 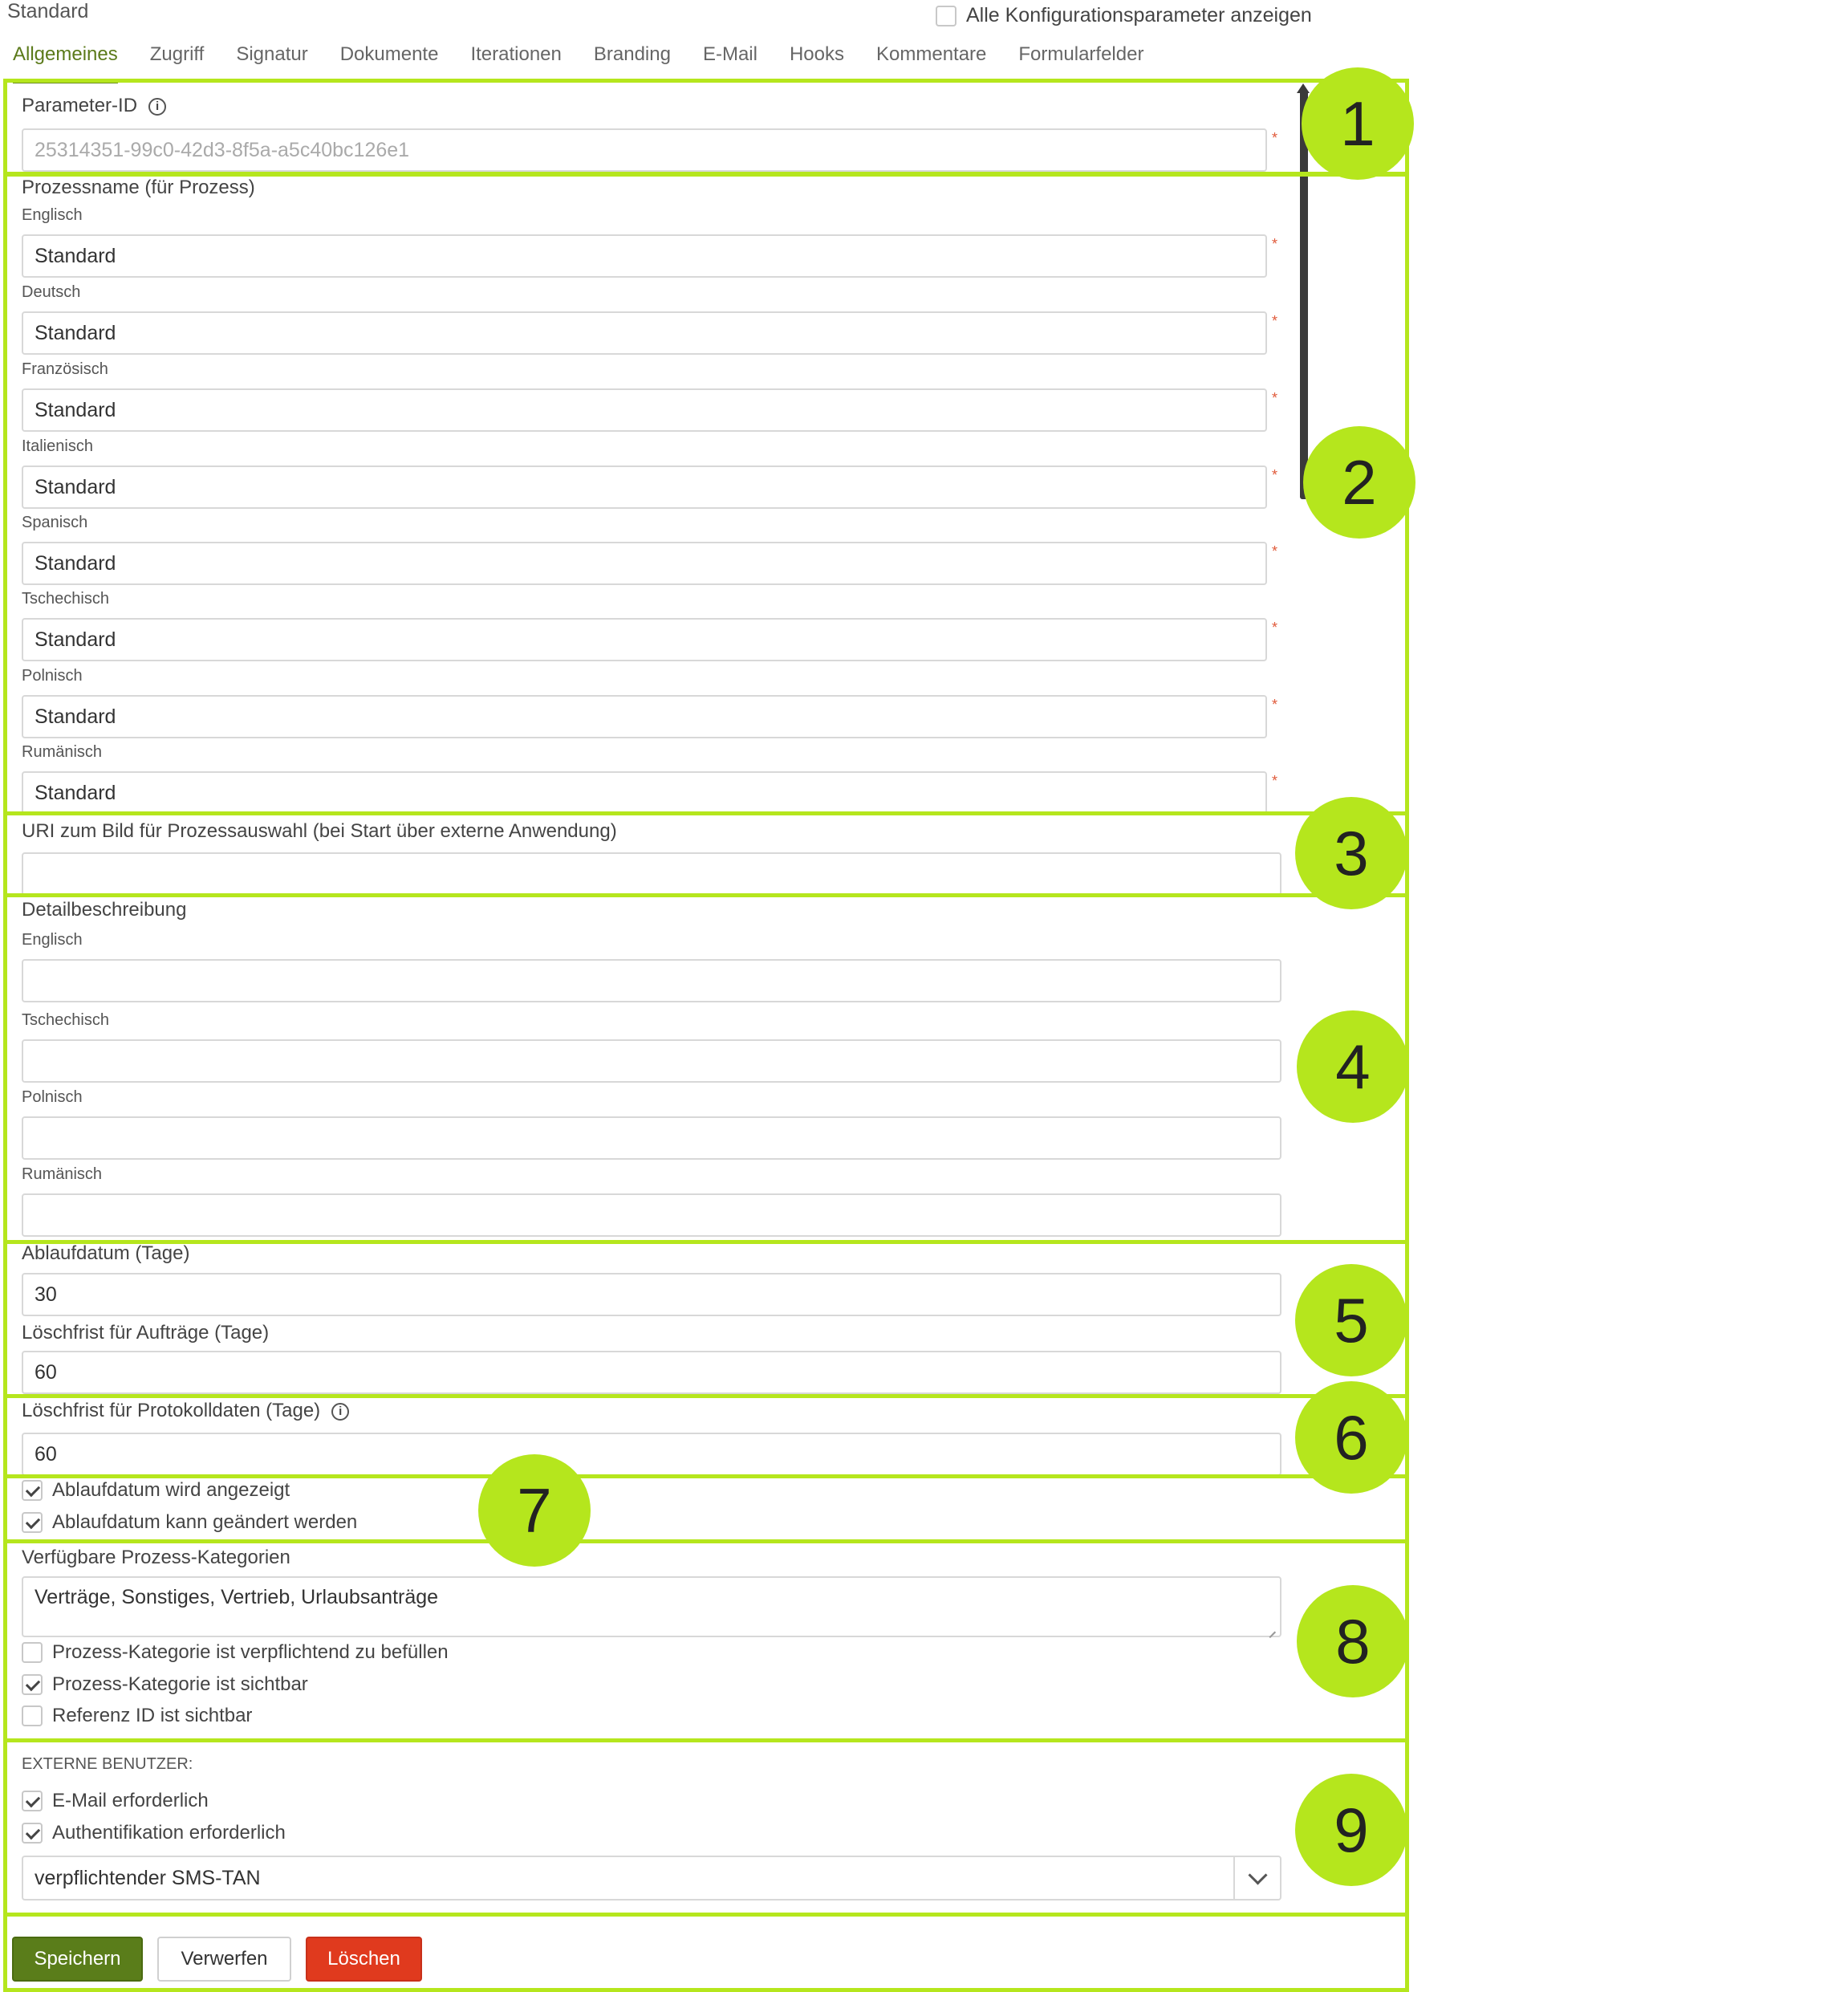 What do you see at coordinates (32, 1522) in the screenshot?
I see `expiry-editable-checkbox` at bounding box center [32, 1522].